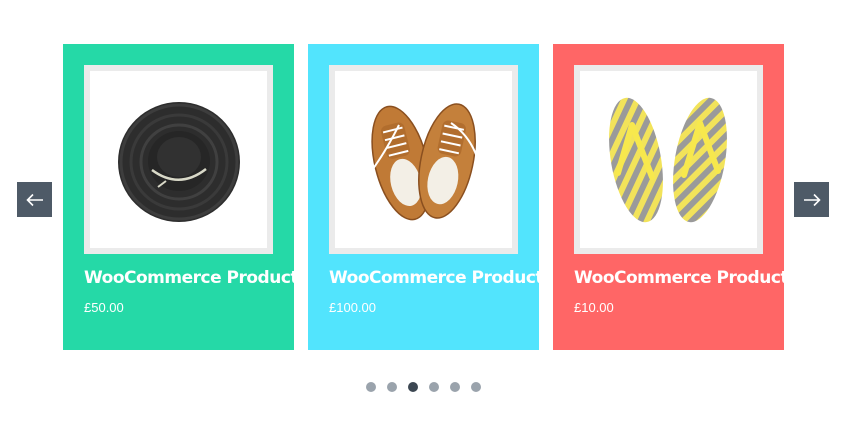 The image size is (849, 433). I want to click on next-slide-button, so click(811, 199).